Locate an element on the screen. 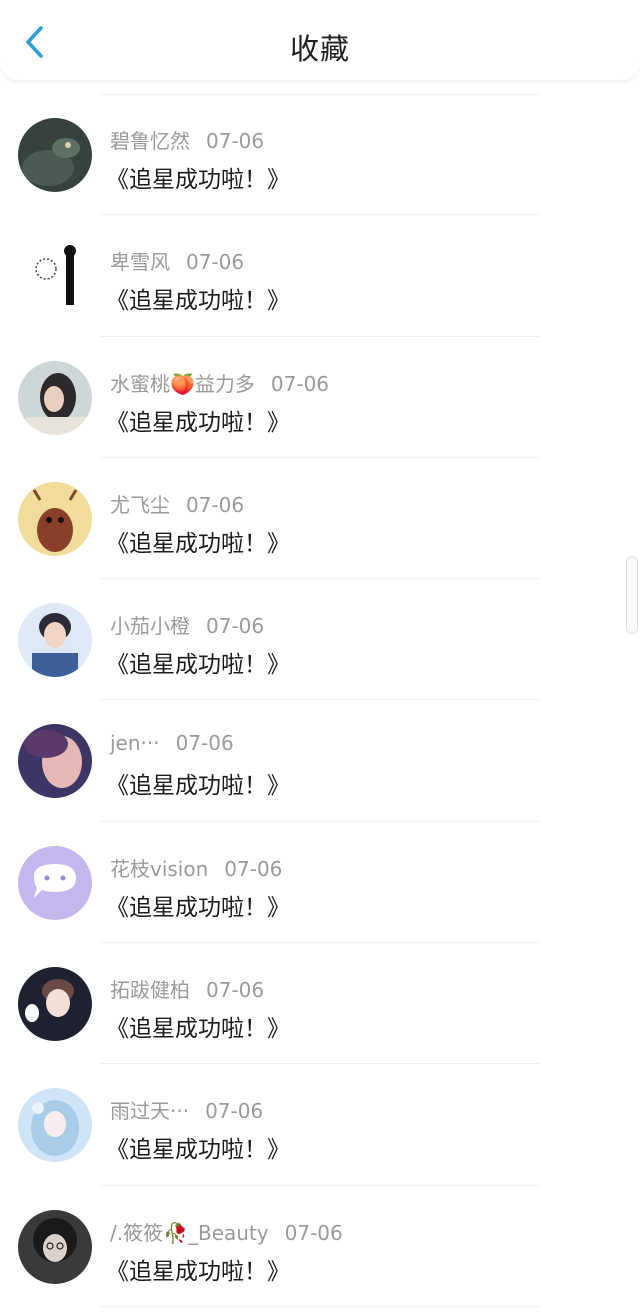 Image resolution: width=640 pixels, height=1316 pixels. list-item: 卑雪风 07-06 《追星成功啦！》 is located at coordinates (320, 269).